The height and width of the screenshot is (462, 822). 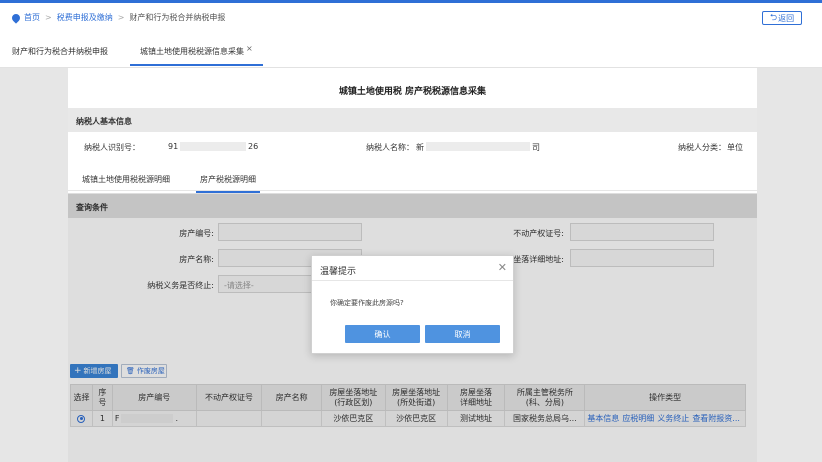 I want to click on taxpayer-info-row: 纳税人识别号： 91 26 纳税人名称： 新 司 纳税人分类： 单位, so click(x=412, y=149).